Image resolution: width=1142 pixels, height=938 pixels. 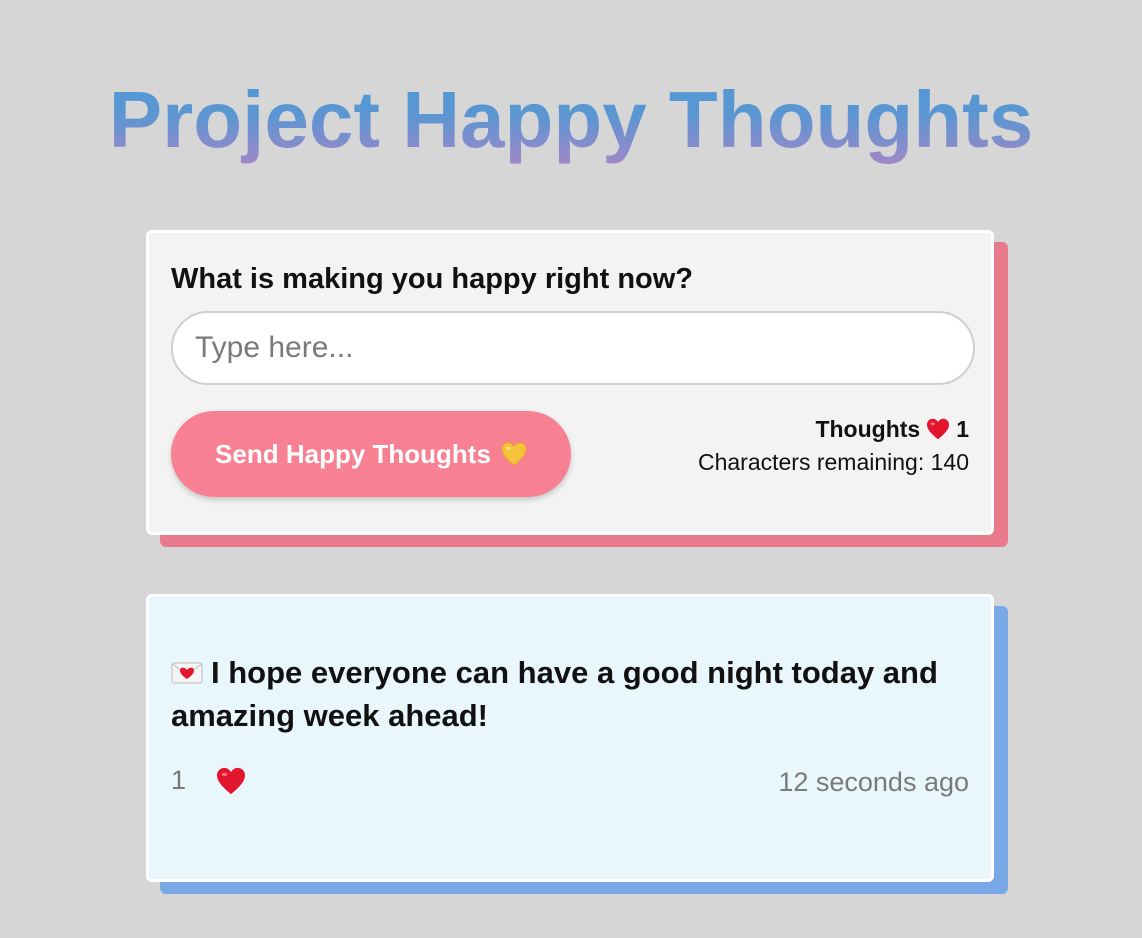 I want to click on thought-input, so click(x=573, y=348).